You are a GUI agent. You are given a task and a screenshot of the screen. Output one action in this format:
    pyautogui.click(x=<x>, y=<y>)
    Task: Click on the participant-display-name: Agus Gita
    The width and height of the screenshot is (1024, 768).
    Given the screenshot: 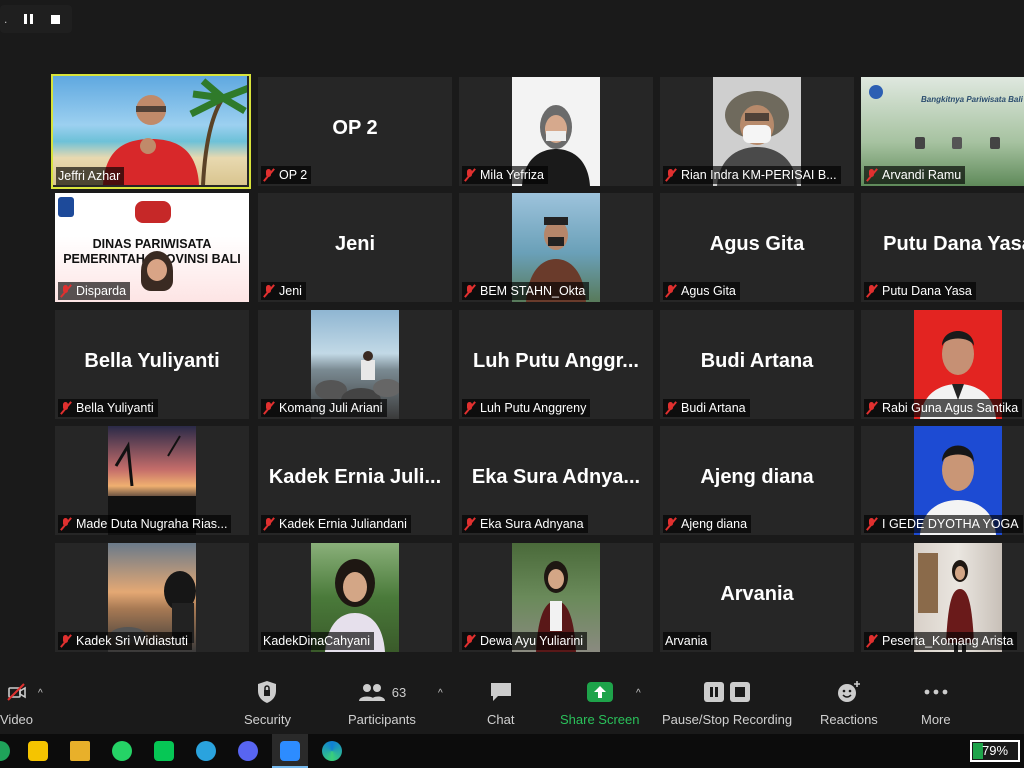 What is the action you would take?
    pyautogui.click(x=757, y=244)
    